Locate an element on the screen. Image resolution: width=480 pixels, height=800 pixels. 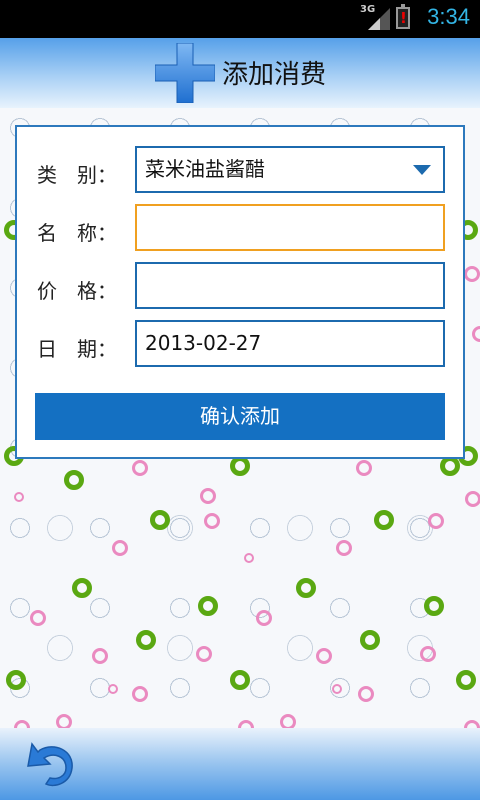
clock: 3:34 is located at coordinates (448, 16).